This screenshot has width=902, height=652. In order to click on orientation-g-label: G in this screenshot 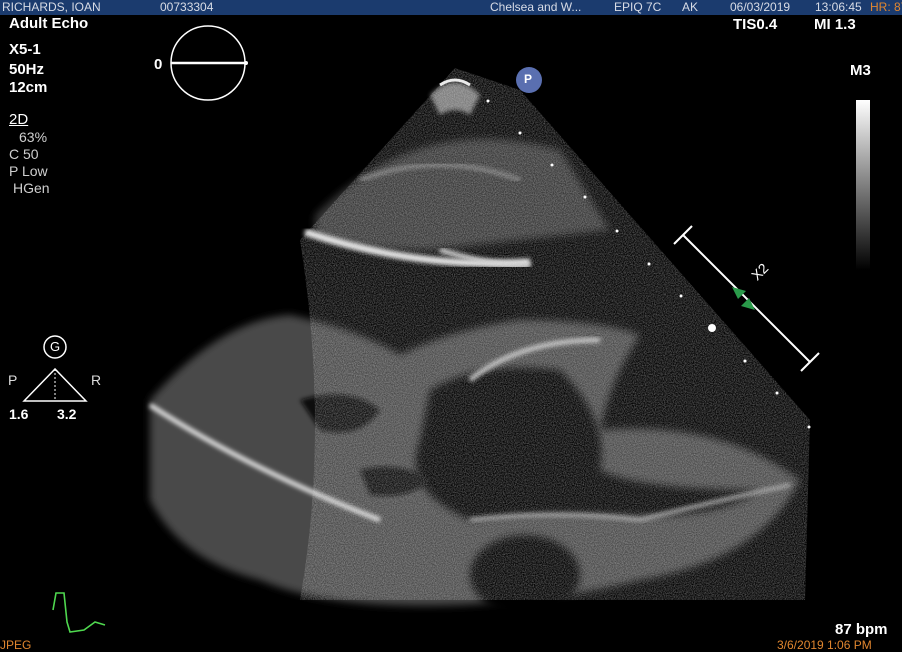, I will do `click(55, 346)`.